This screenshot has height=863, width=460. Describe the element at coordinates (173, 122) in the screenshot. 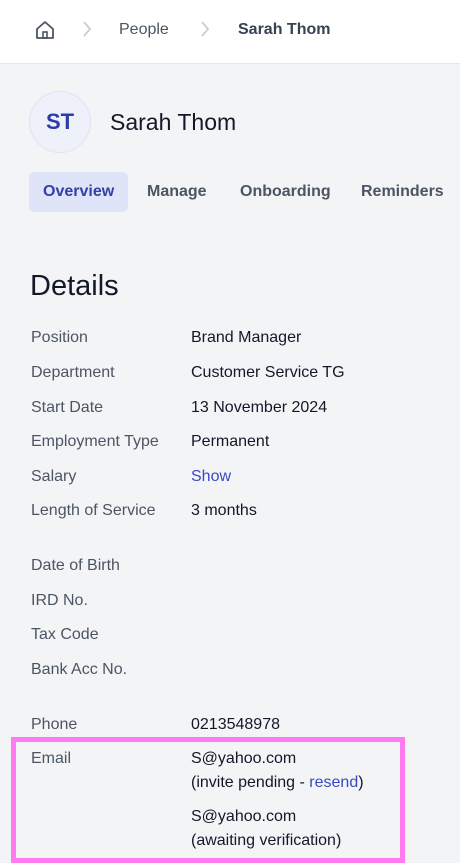

I see `person-name: Sarah Thom` at that location.